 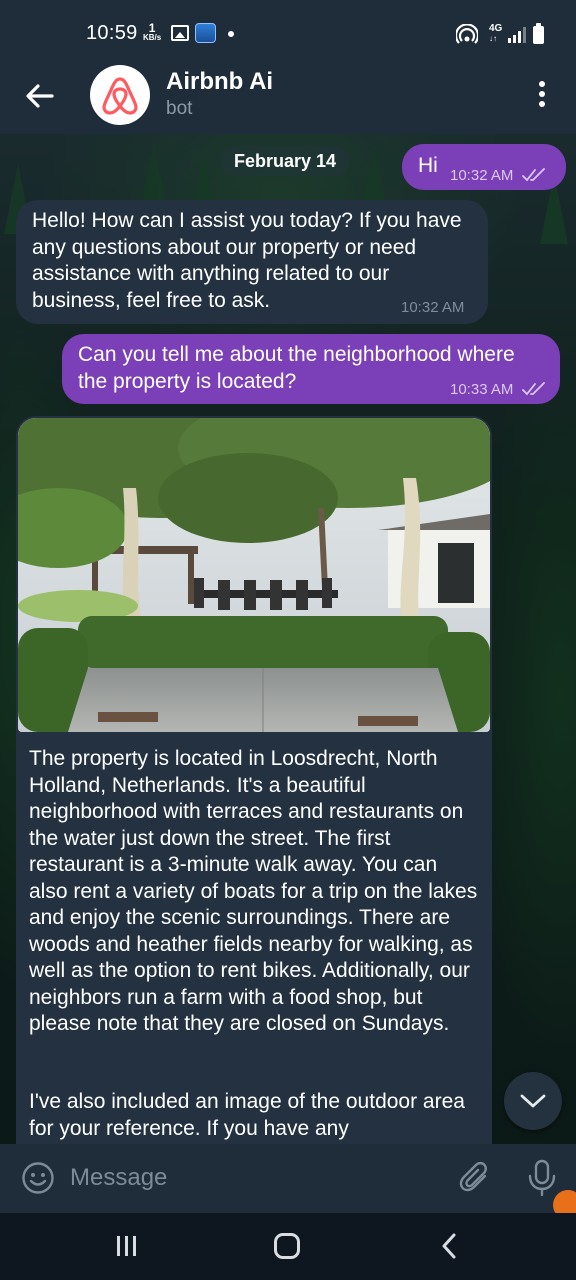 I want to click on attach-paperclip-icon, so click(x=475, y=1178).